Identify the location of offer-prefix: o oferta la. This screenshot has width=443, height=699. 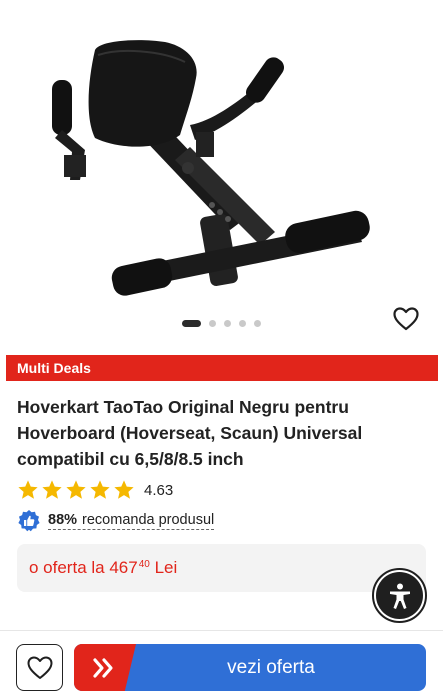
(67, 567).